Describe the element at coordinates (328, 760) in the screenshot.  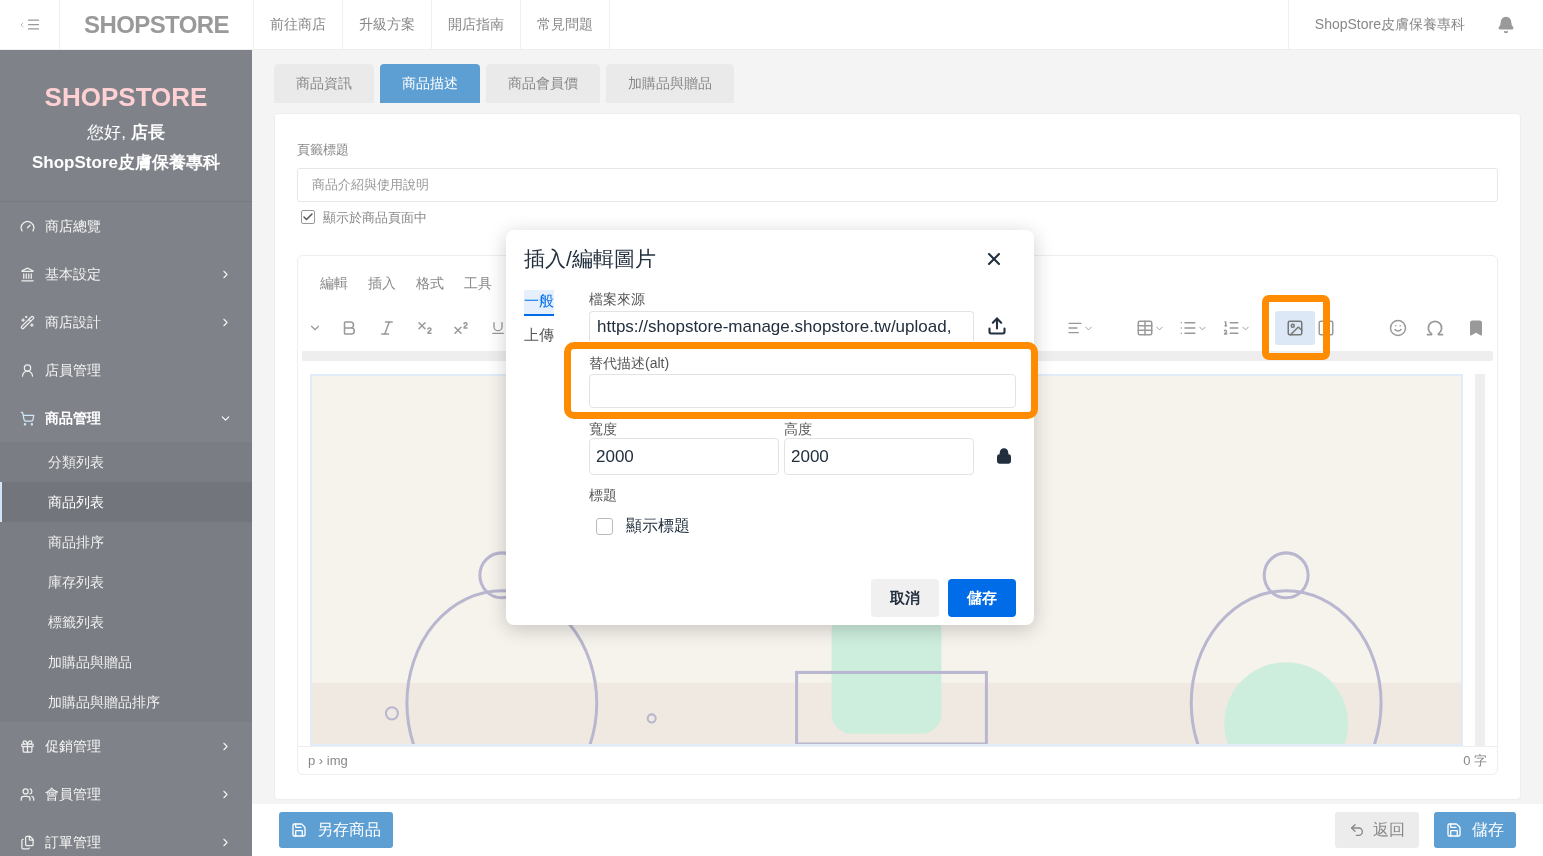
I see `element-path: p › img` at that location.